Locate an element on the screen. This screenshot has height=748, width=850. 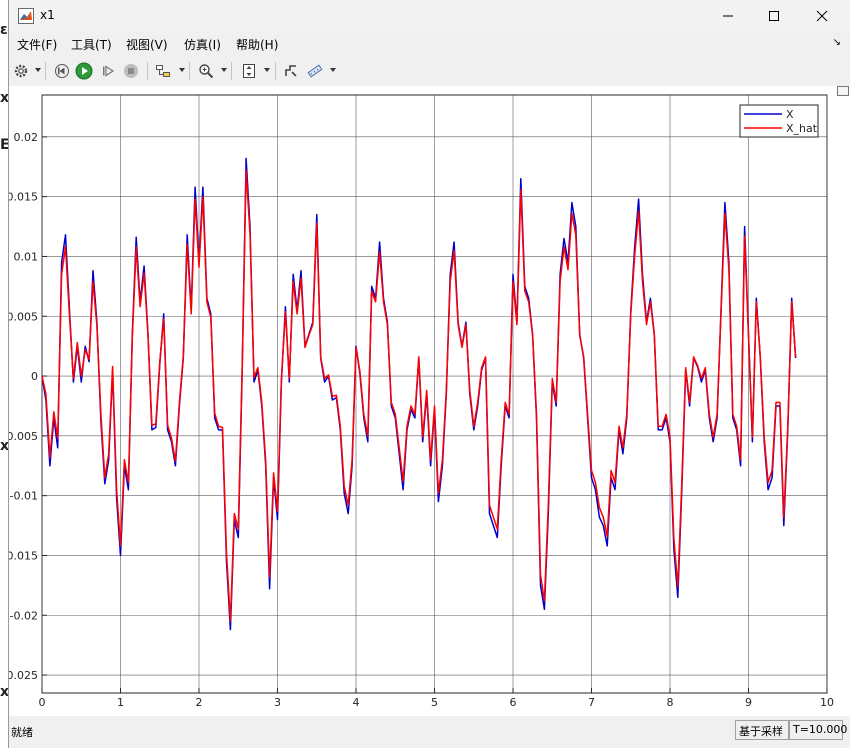
x-tick-label: 6 is located at coordinates (513, 702).